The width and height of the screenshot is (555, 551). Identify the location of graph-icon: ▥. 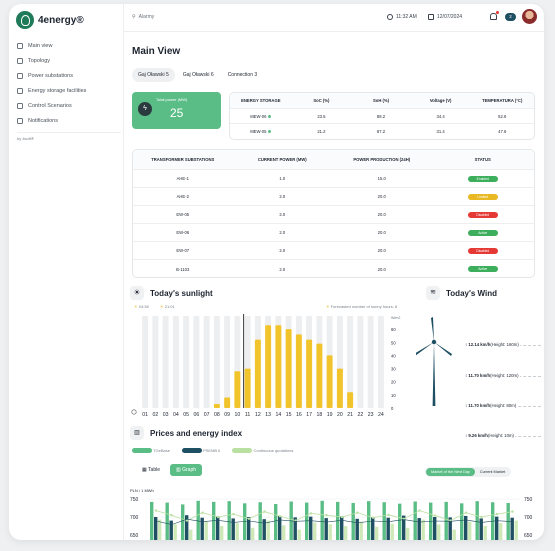
(178, 470).